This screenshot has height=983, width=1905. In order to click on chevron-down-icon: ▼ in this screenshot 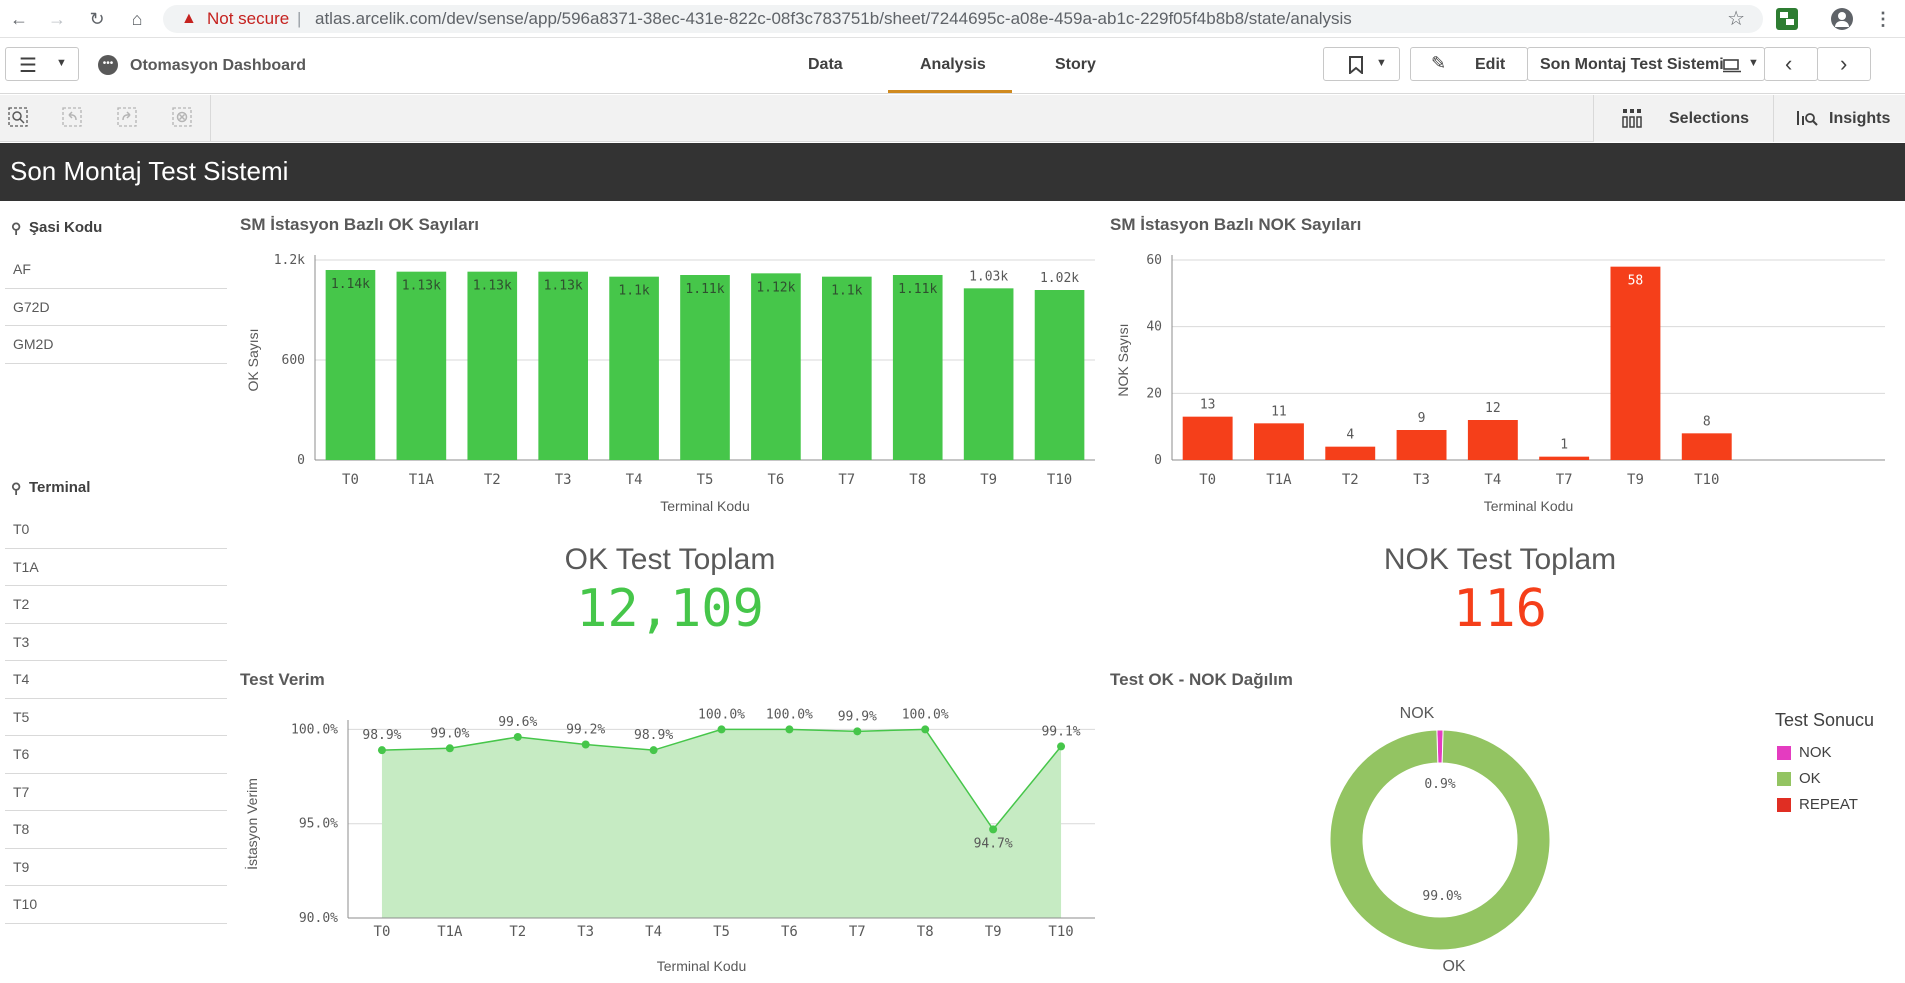, I will do `click(61, 63)`.